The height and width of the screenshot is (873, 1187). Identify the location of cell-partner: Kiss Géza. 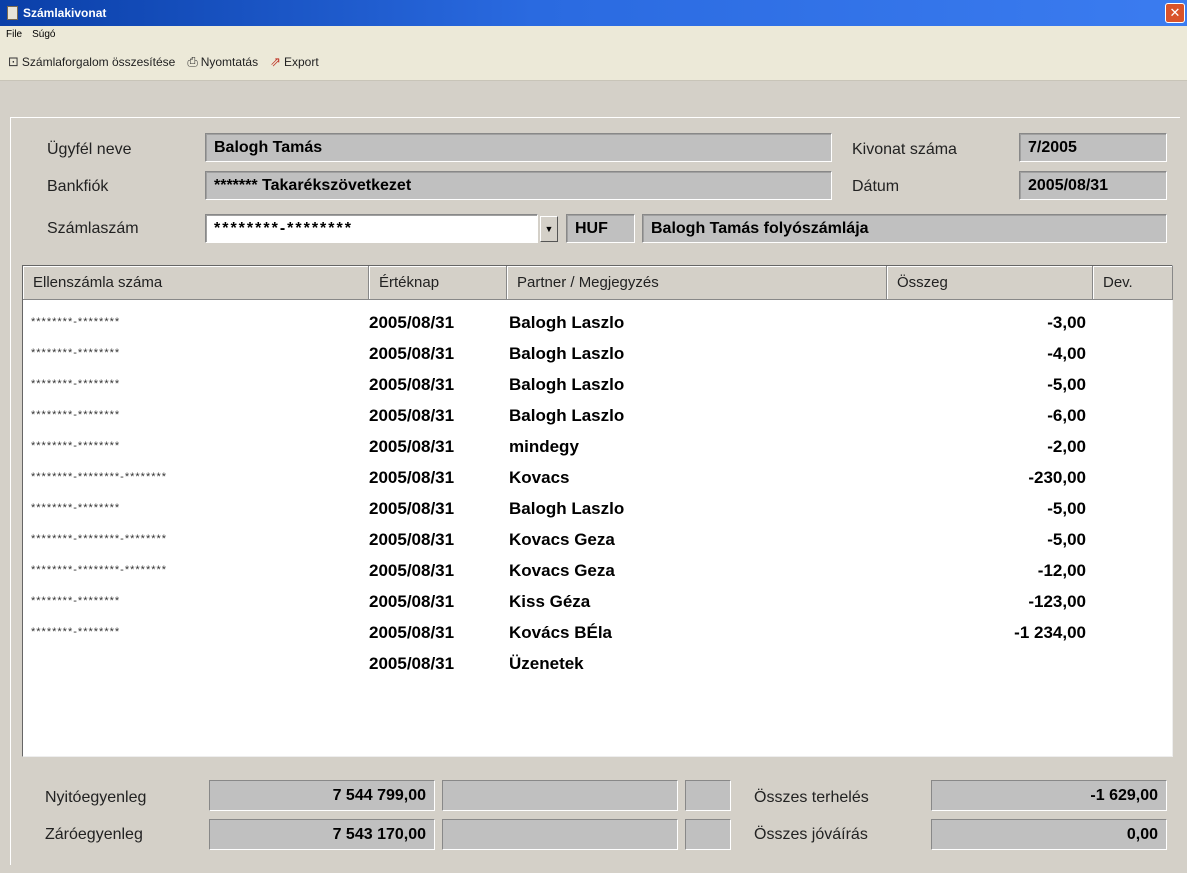
(550, 601).